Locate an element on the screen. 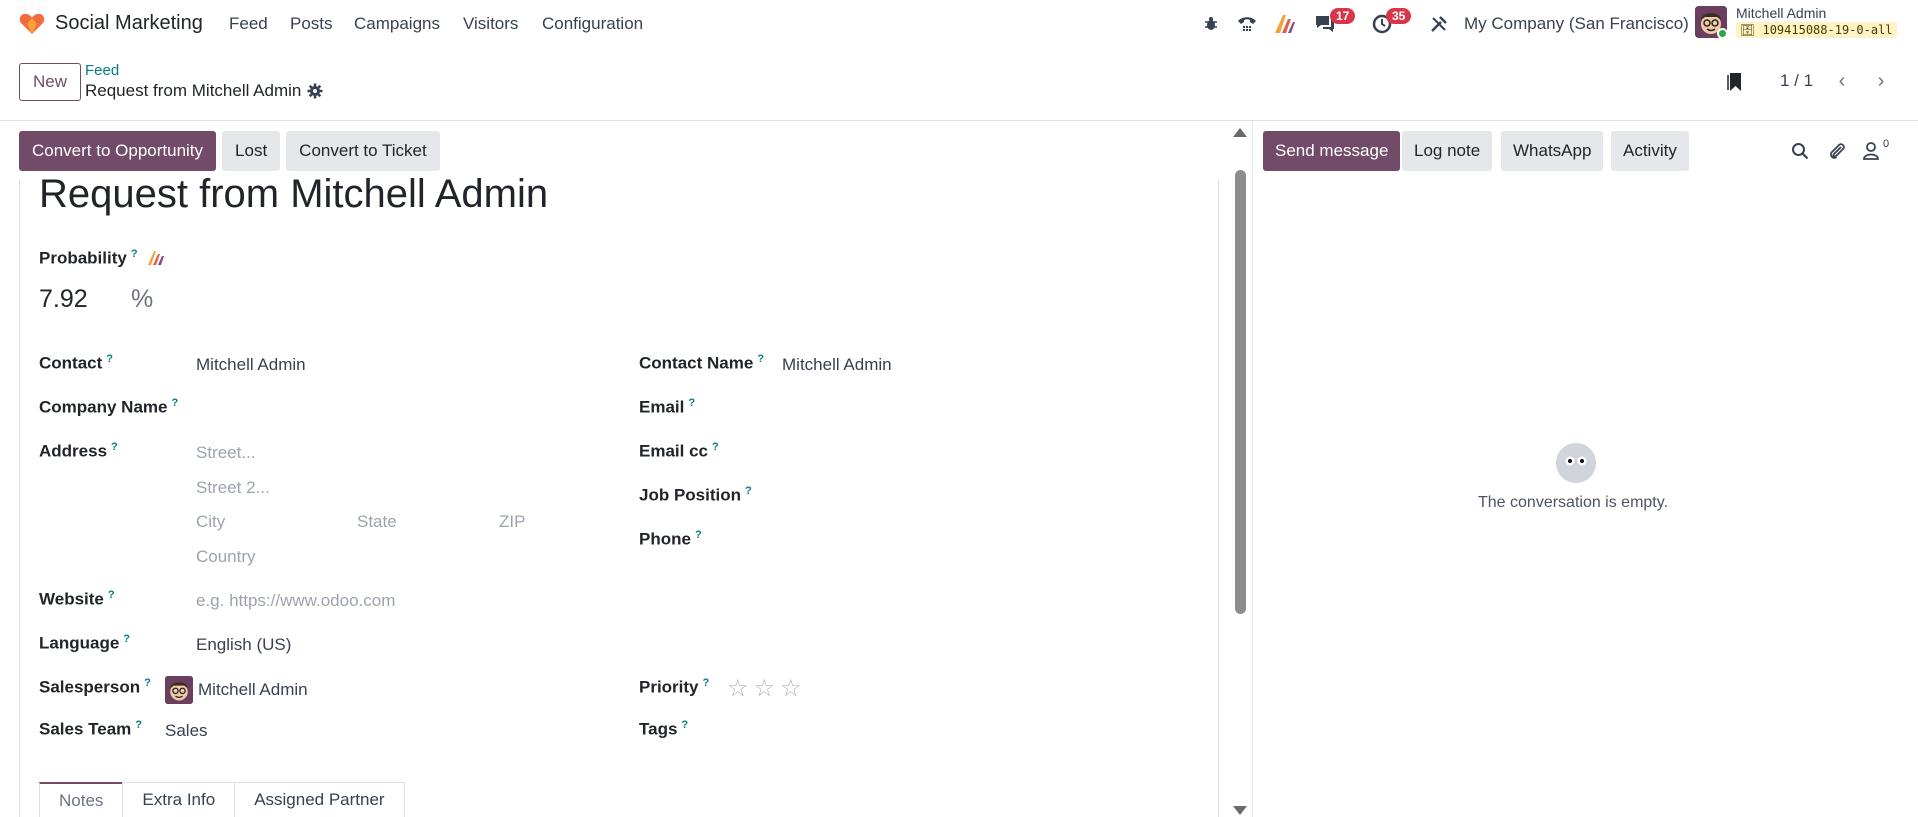  debug-bug-icon is located at coordinates (1211, 24).